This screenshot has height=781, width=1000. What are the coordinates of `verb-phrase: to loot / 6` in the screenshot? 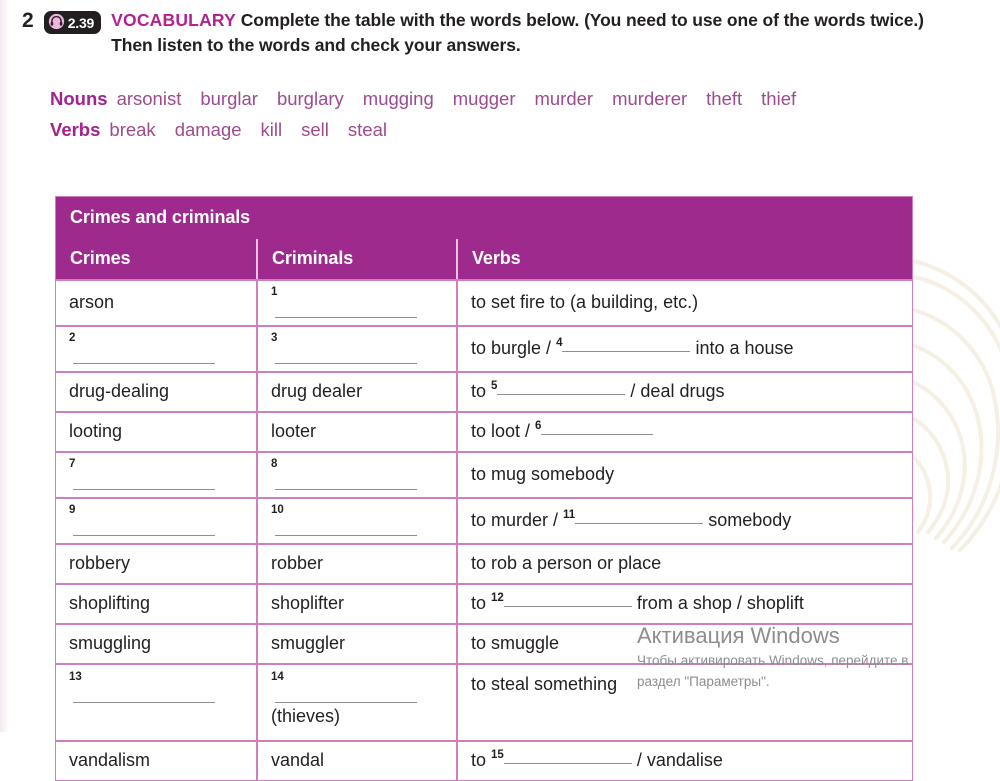 It's located at (685, 431).